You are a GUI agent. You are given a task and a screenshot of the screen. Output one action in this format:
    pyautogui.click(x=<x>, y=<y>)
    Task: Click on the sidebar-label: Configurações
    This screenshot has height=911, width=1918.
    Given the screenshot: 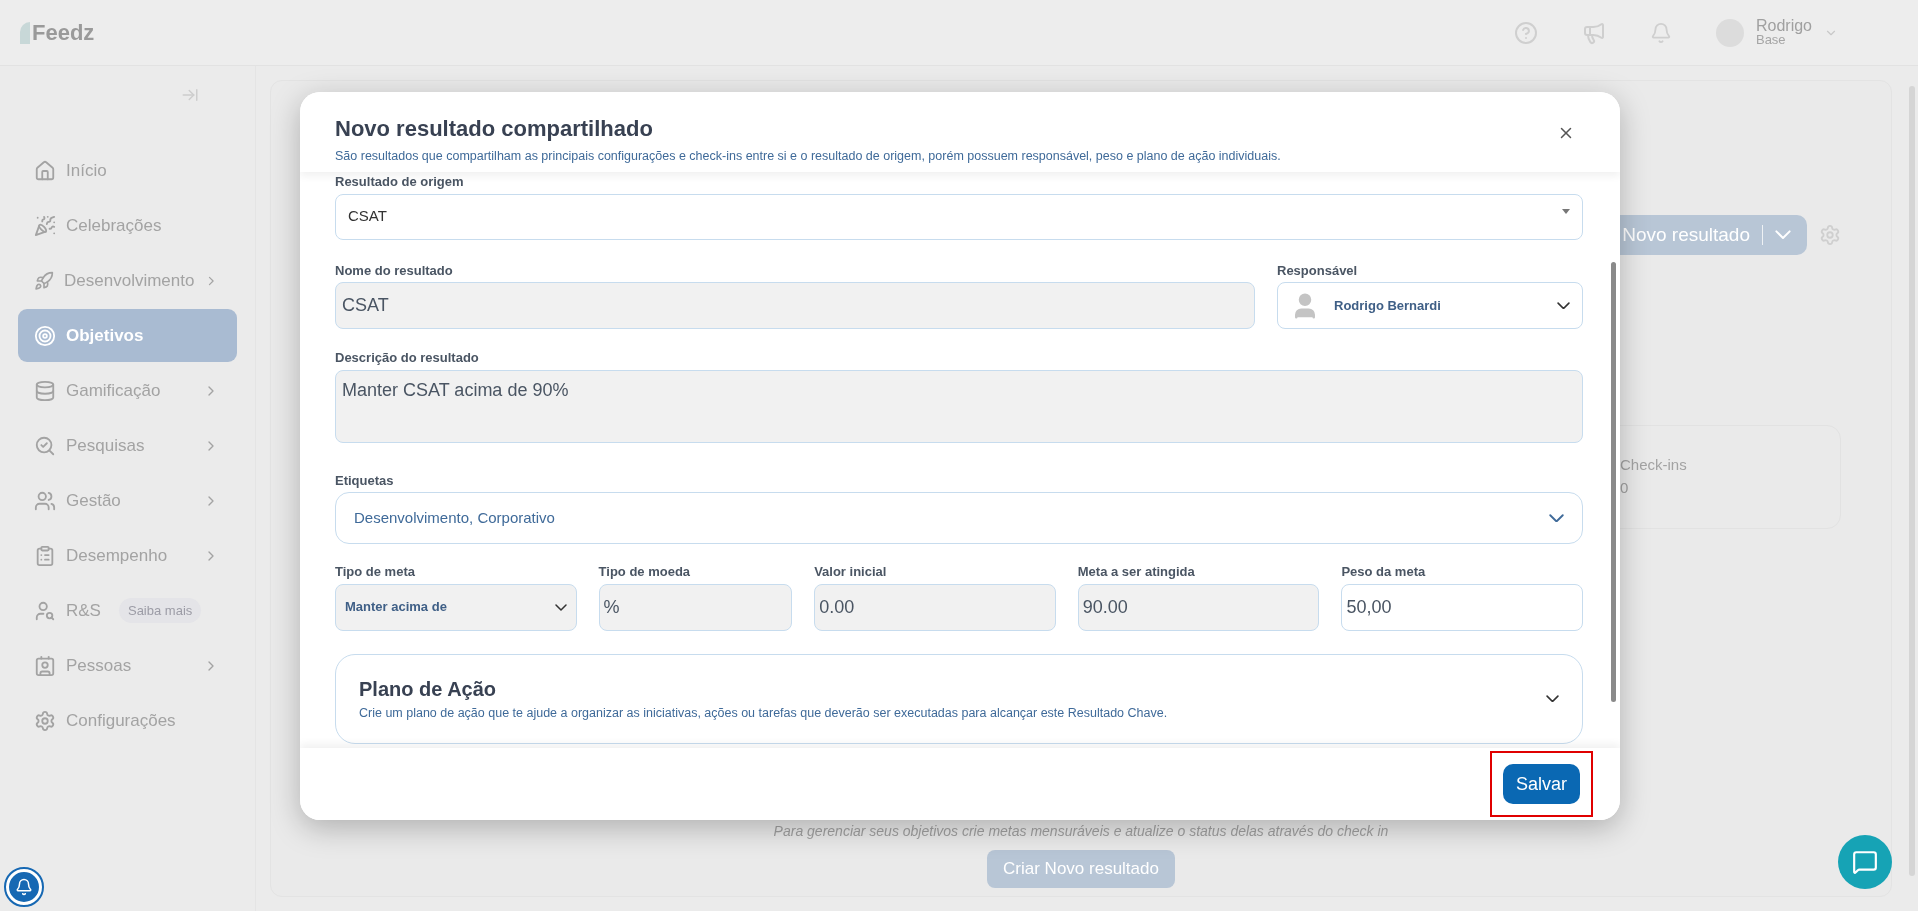 What is the action you would take?
    pyautogui.click(x=121, y=720)
    